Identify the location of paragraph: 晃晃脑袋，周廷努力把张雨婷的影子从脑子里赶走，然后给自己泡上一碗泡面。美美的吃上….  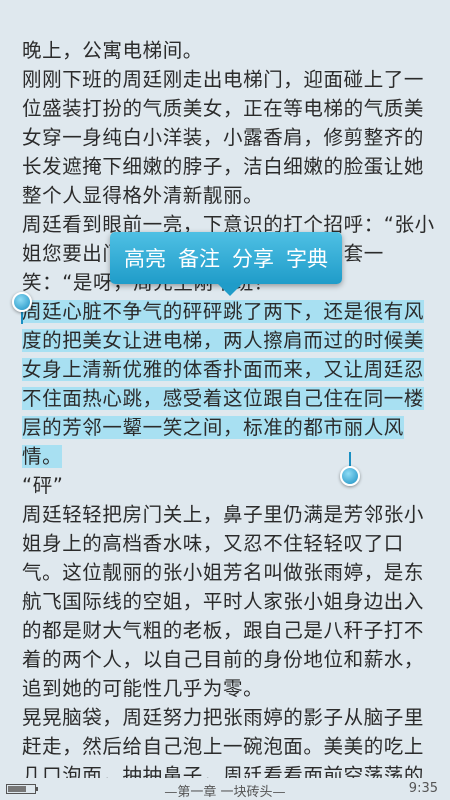
(223, 742).